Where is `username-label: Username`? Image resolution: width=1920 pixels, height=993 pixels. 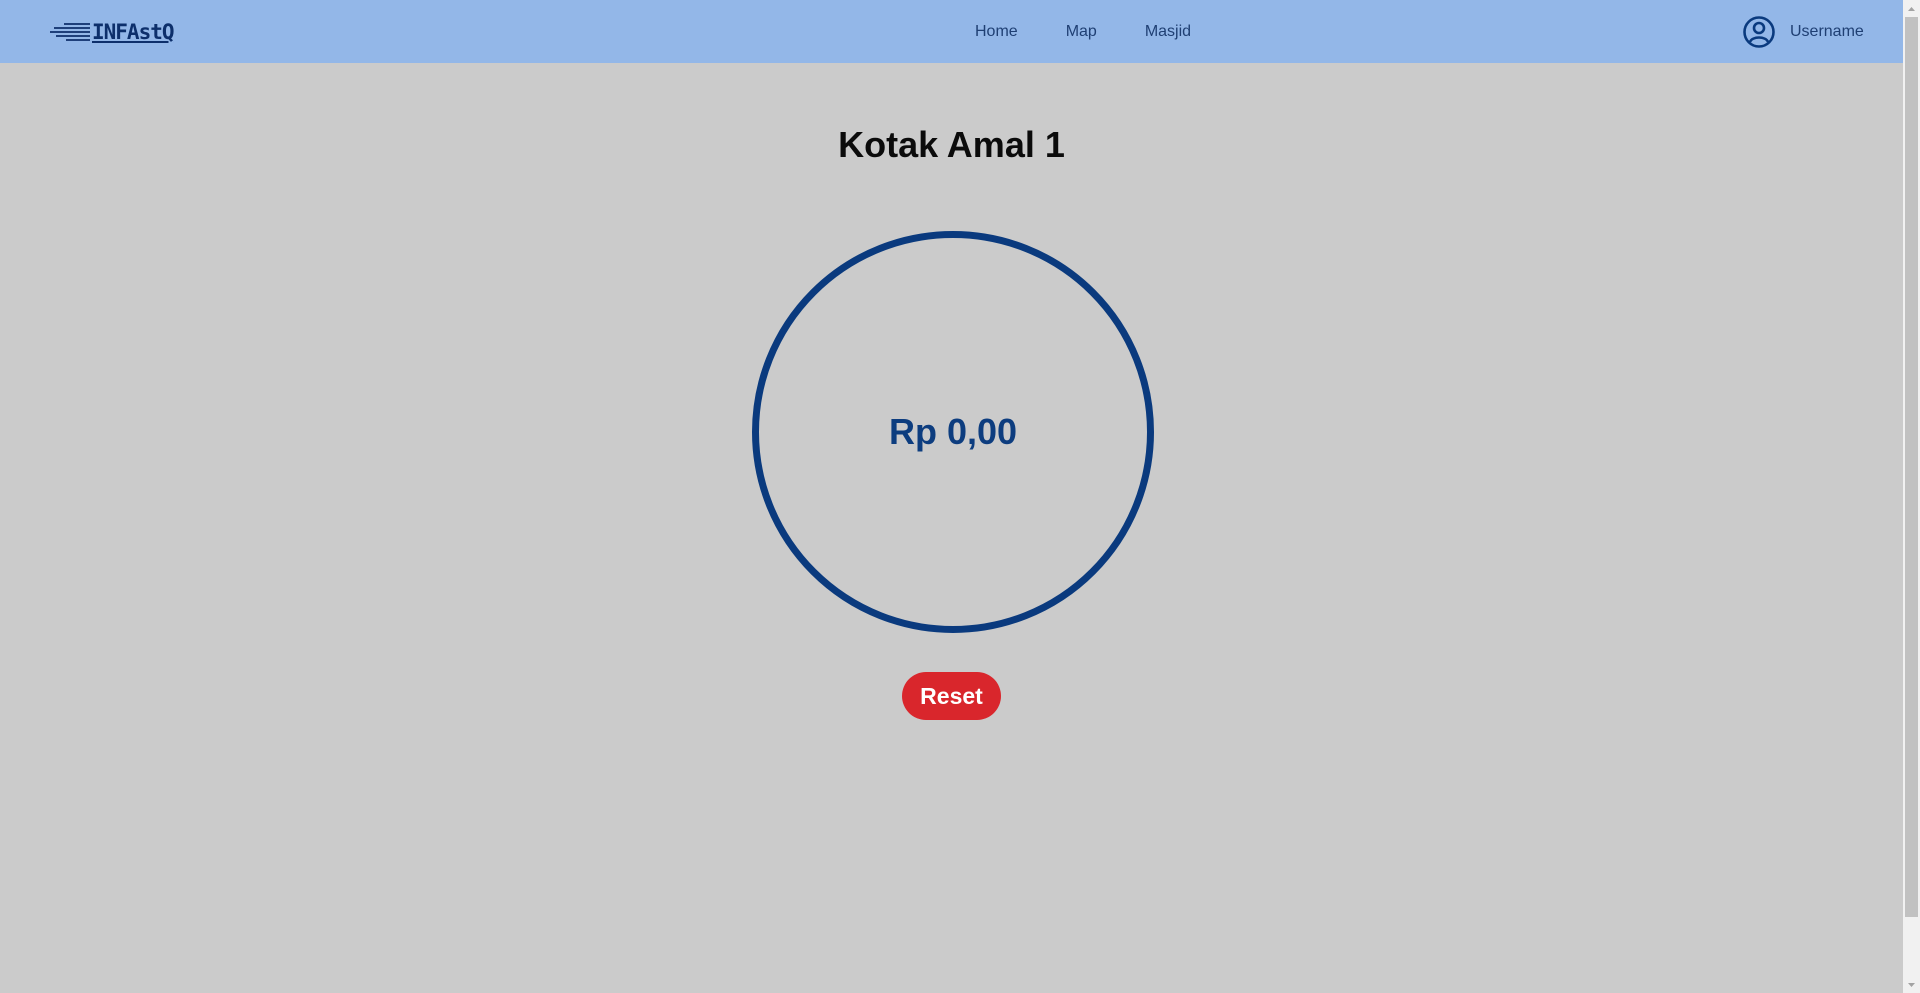
username-label: Username is located at coordinates (1827, 31).